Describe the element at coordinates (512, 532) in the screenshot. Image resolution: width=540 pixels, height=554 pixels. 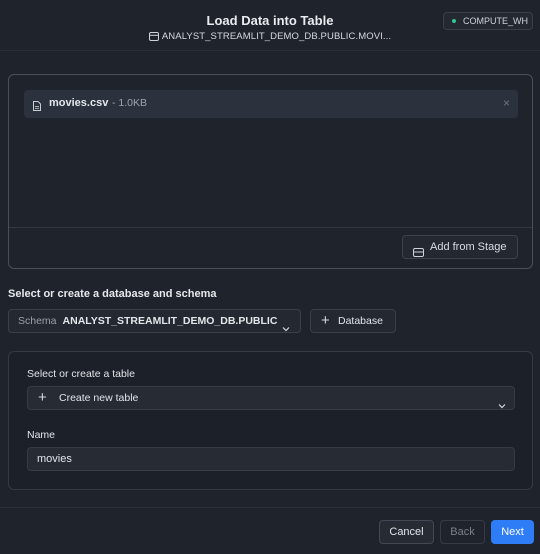
I see `next-button: Next` at that location.